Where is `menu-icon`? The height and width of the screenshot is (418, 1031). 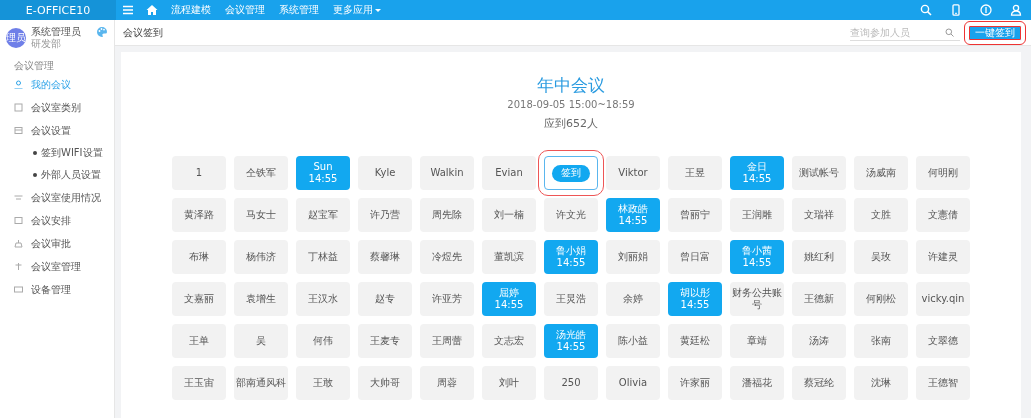 menu-icon is located at coordinates (128, 10).